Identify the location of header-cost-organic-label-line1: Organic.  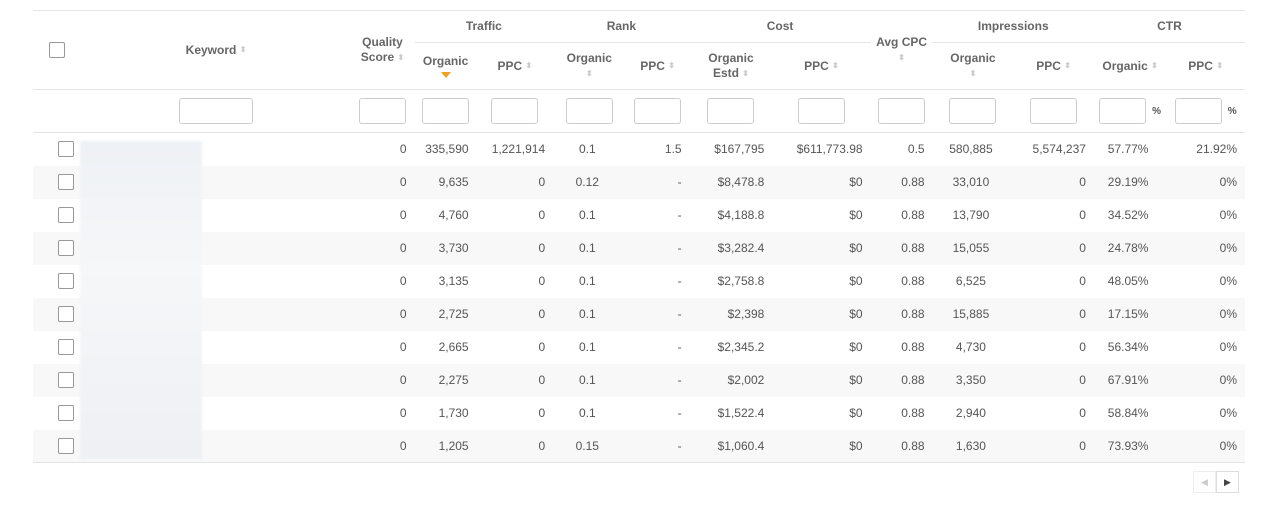
(731, 58).